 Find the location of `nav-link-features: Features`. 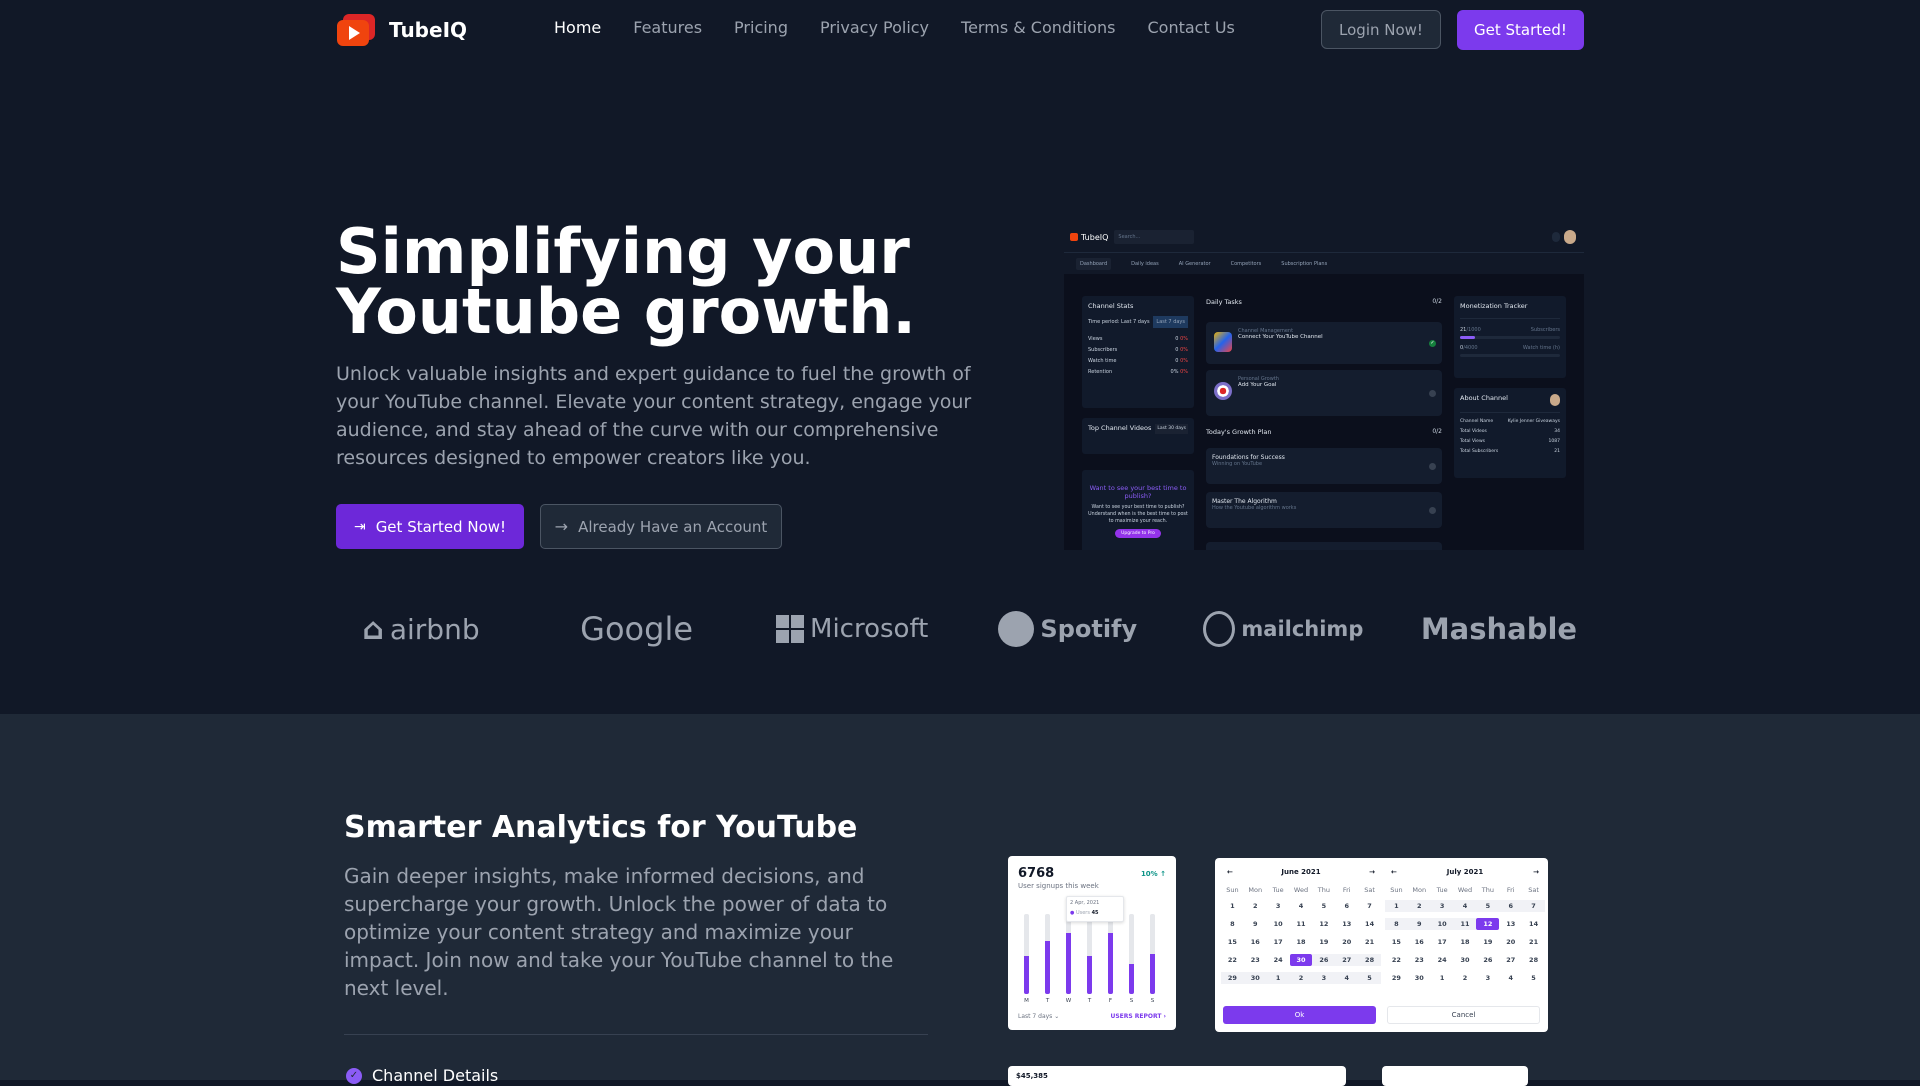

nav-link-features: Features is located at coordinates (667, 27).